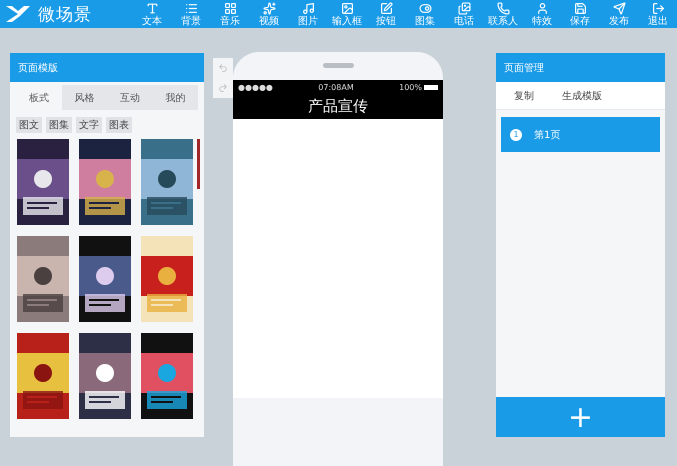  I want to click on text-icon, so click(152, 8).